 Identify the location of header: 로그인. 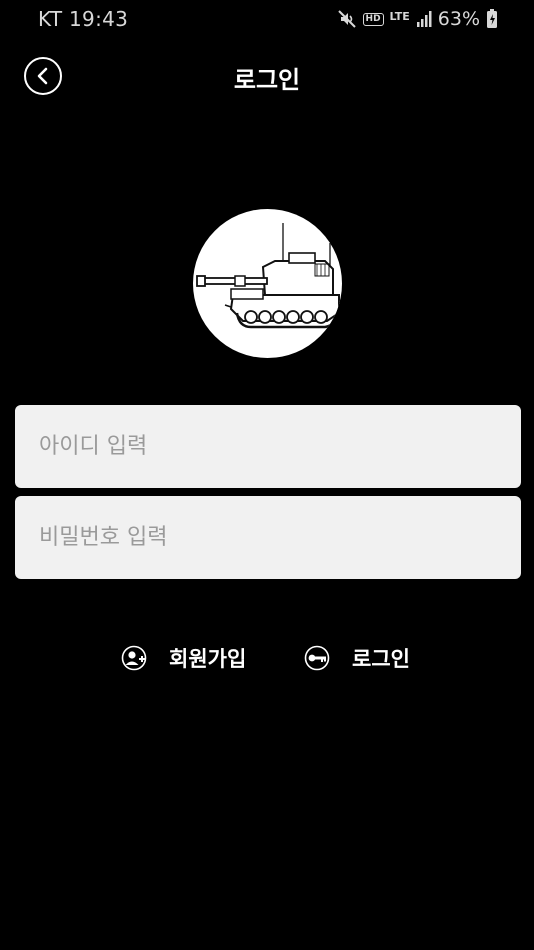
(267, 77).